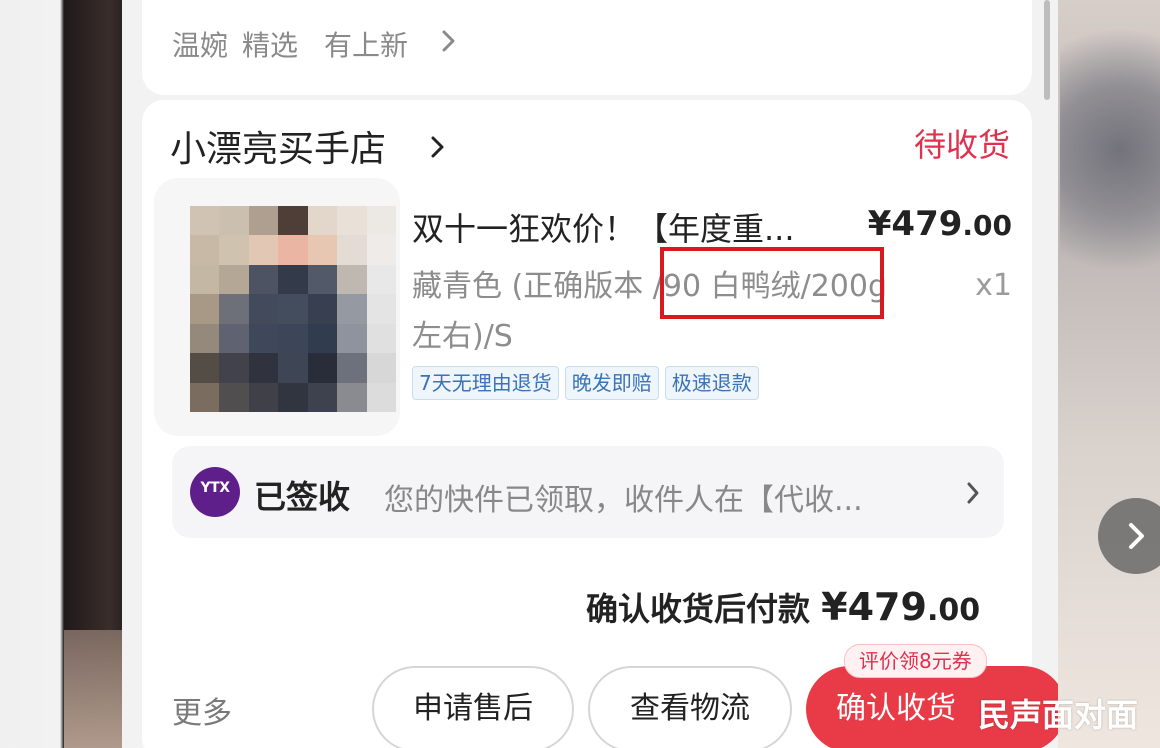  What do you see at coordinates (611, 383) in the screenshot?
I see `tag-late-ship-compensation: 晚发即赔` at bounding box center [611, 383].